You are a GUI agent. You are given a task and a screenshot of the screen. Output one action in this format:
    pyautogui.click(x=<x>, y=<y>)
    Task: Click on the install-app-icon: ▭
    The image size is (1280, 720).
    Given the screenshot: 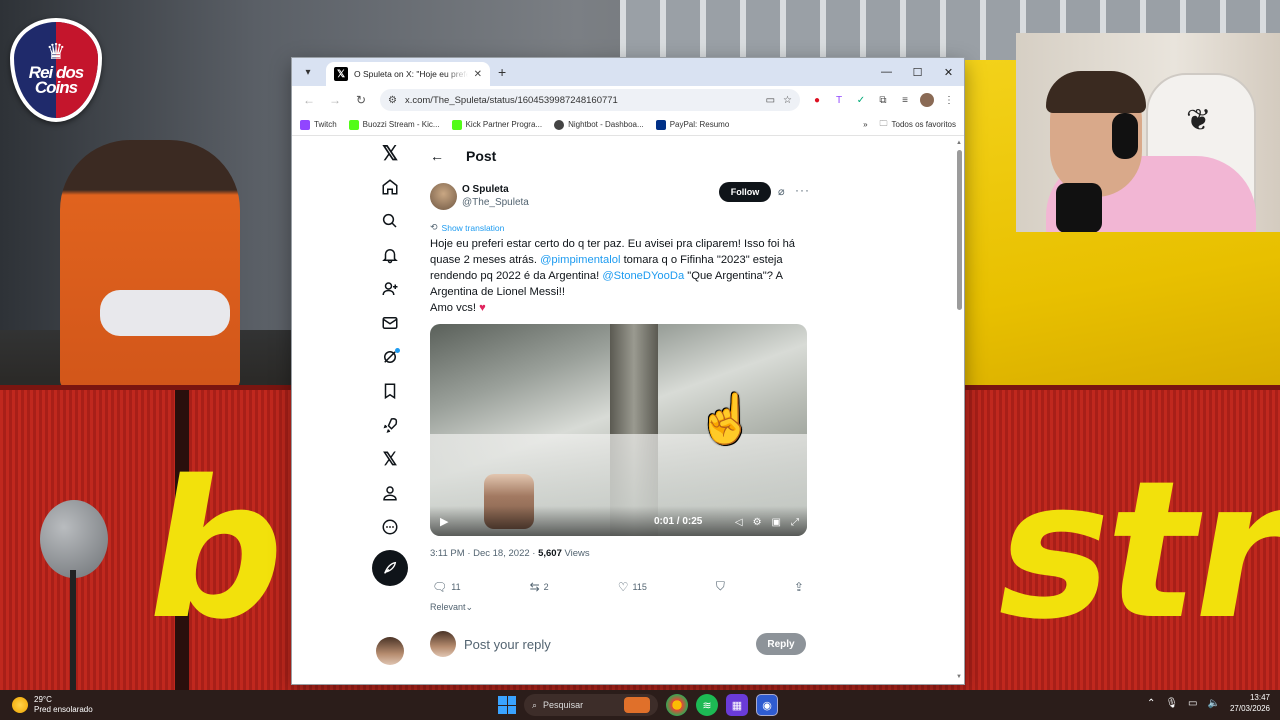 What is the action you would take?
    pyautogui.click(x=770, y=100)
    